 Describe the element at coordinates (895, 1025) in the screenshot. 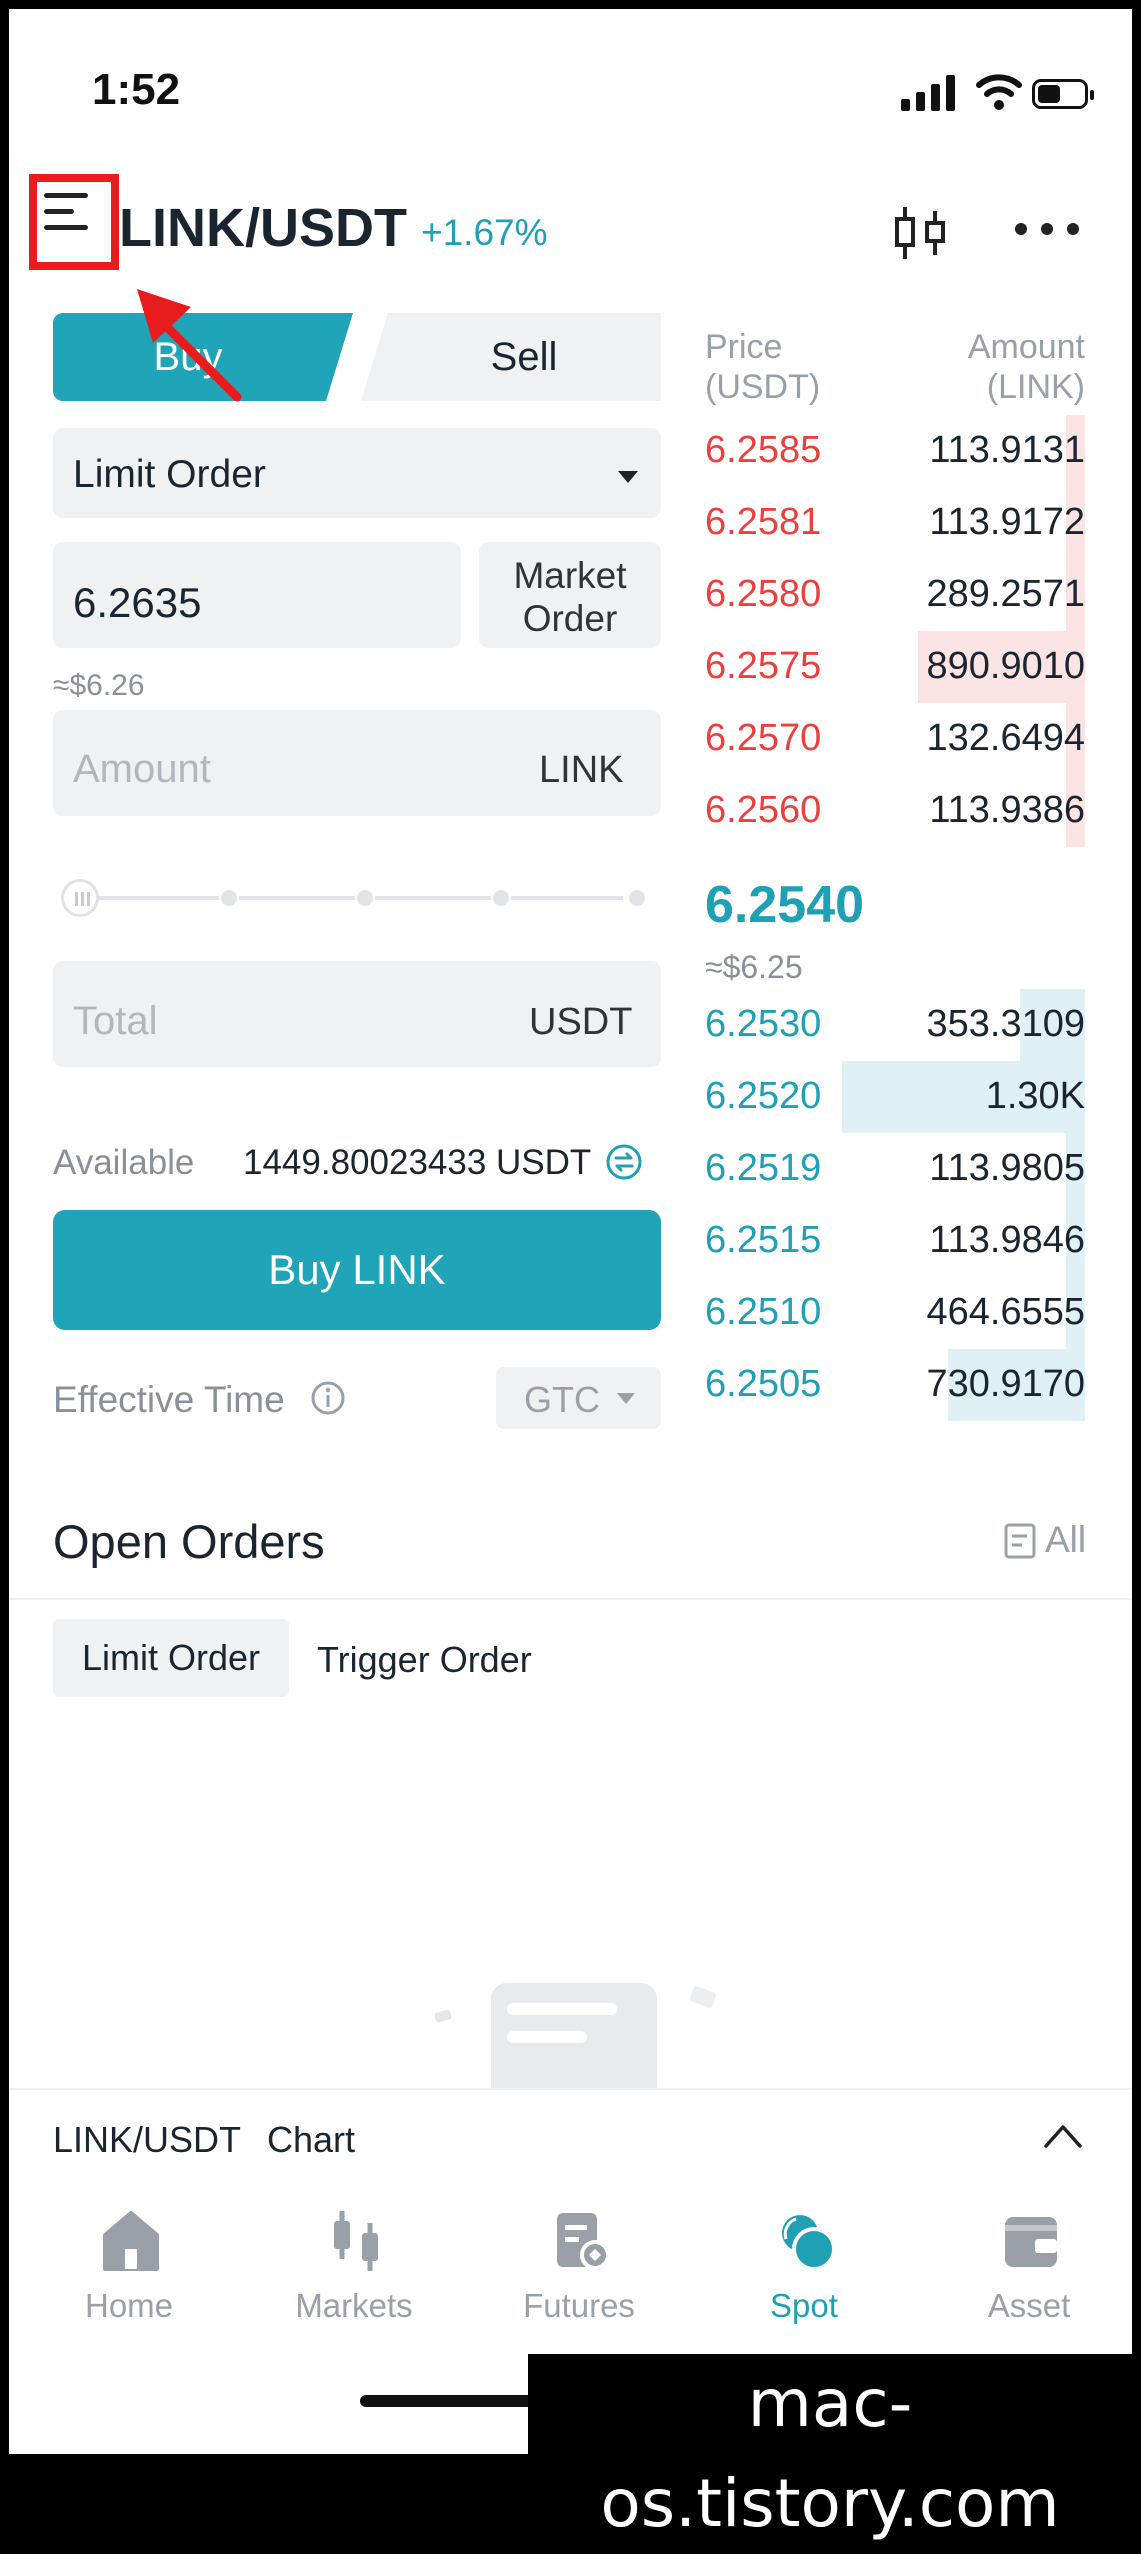

I see `bid-row: 6.2530 353.3109` at that location.